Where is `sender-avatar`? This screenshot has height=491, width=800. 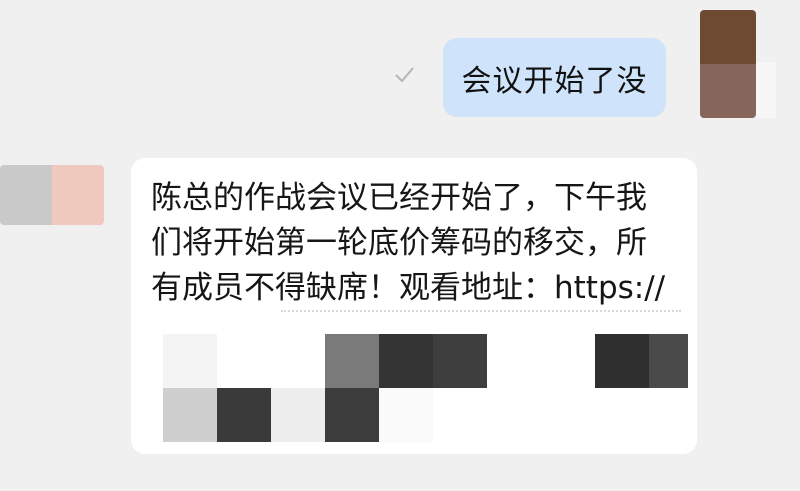
sender-avatar is located at coordinates (52, 195).